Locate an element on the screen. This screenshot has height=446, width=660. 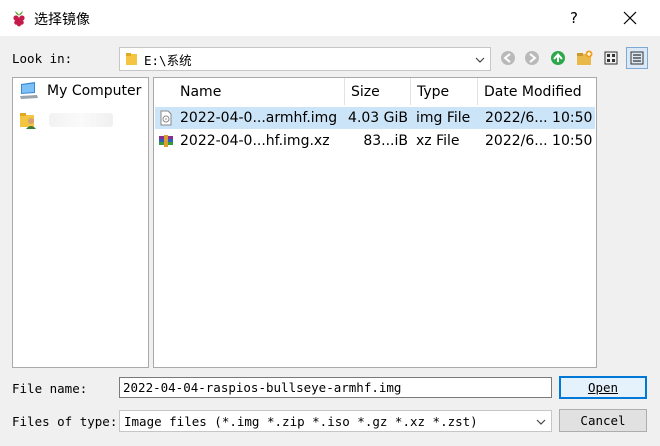
look-in-path: E:\系统 is located at coordinates (168, 60).